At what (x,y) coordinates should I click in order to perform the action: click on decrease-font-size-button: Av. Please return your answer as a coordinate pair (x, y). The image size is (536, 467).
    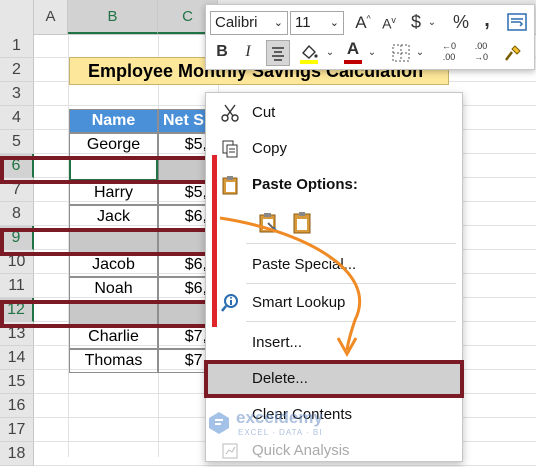
    Looking at the image, I should click on (389, 23).